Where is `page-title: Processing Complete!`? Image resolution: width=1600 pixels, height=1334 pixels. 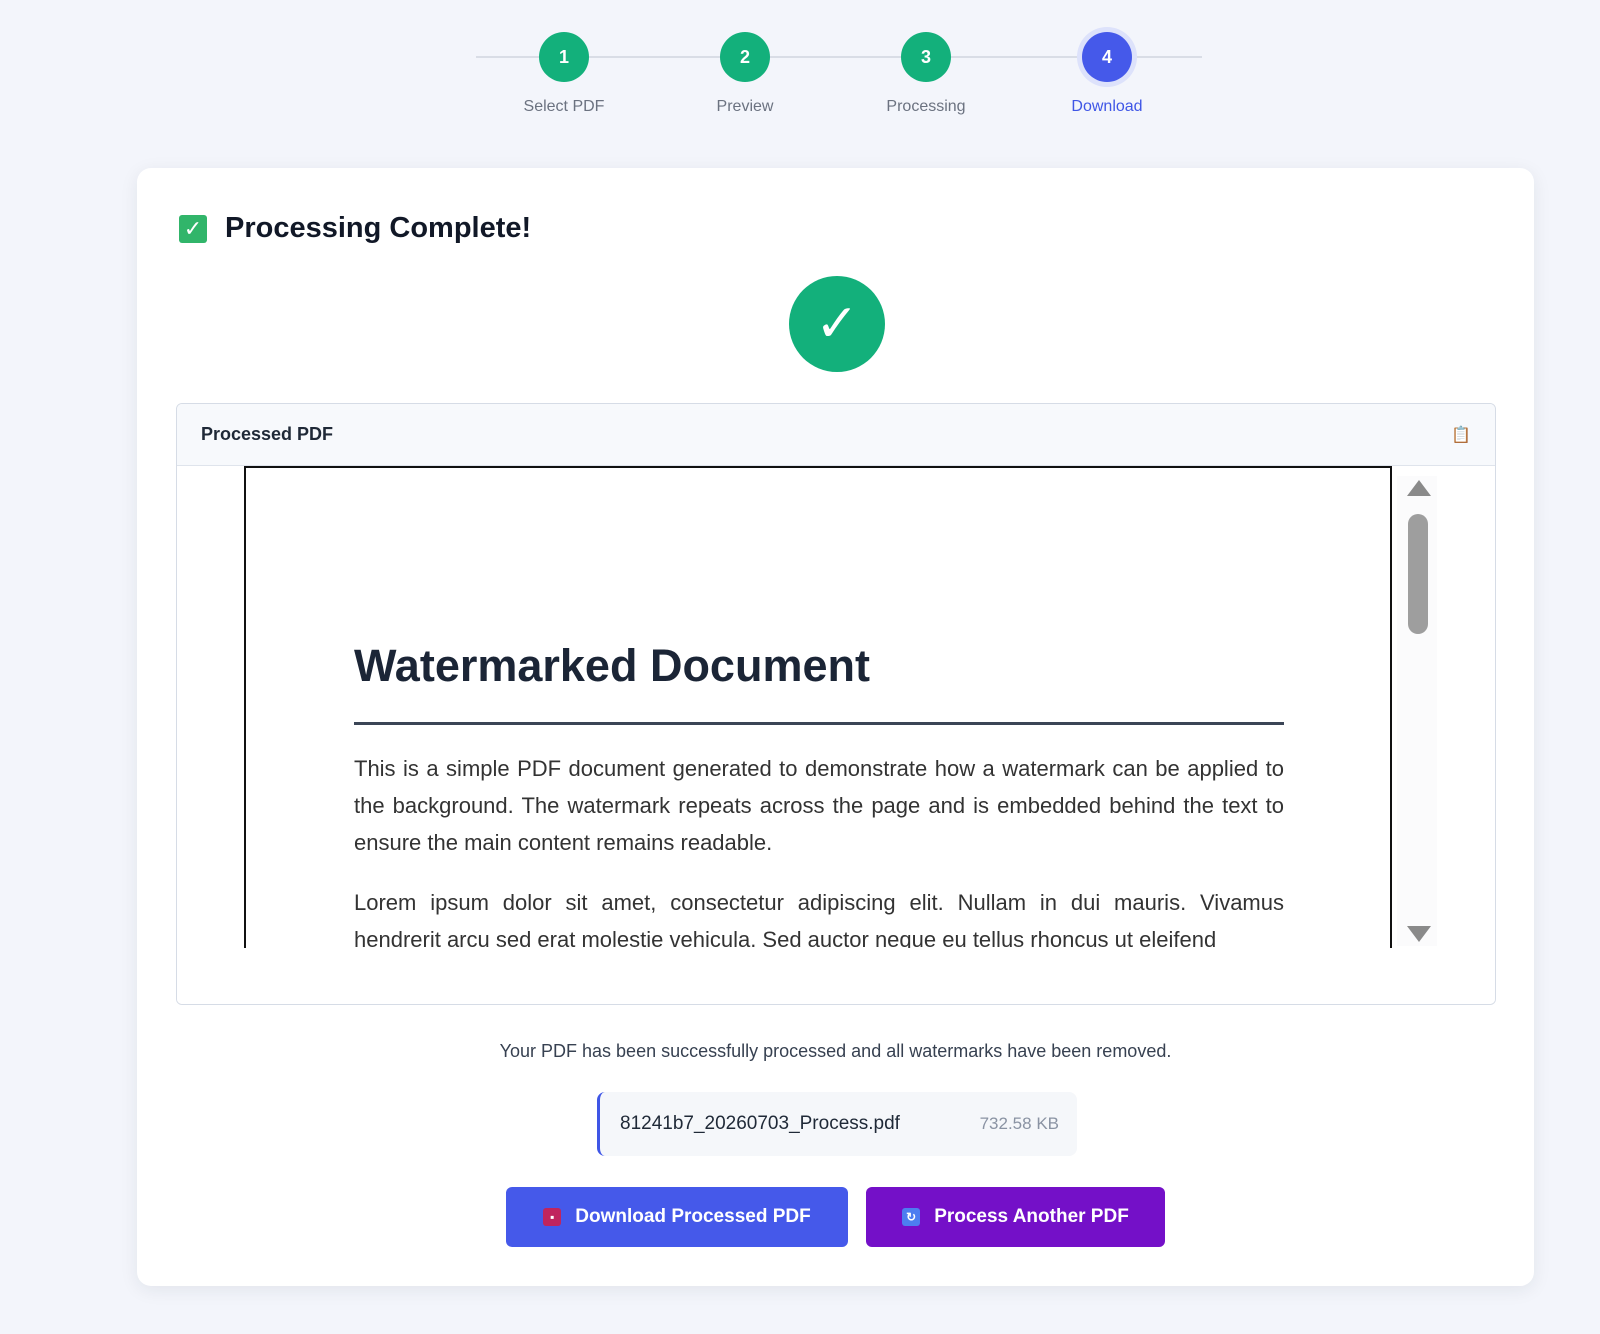
page-title: Processing Complete! is located at coordinates (378, 228).